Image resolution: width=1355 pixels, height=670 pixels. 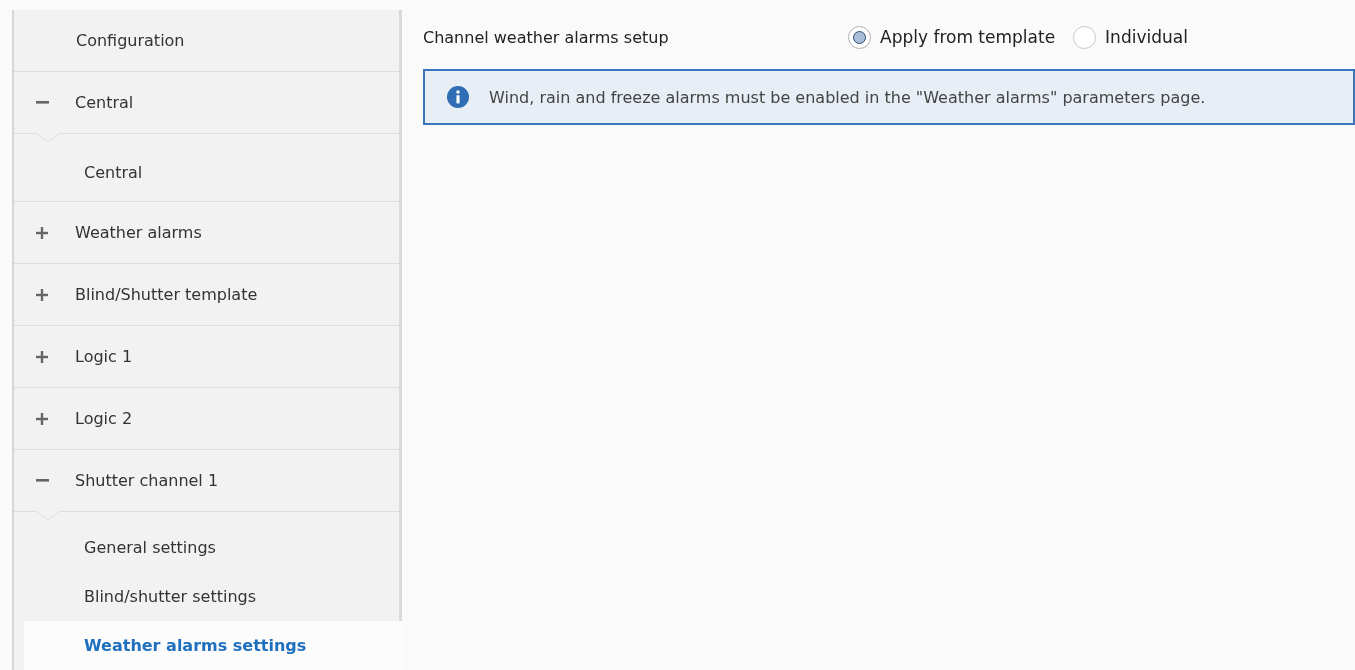 I want to click on radio-option: Apply from template, so click(x=952, y=37).